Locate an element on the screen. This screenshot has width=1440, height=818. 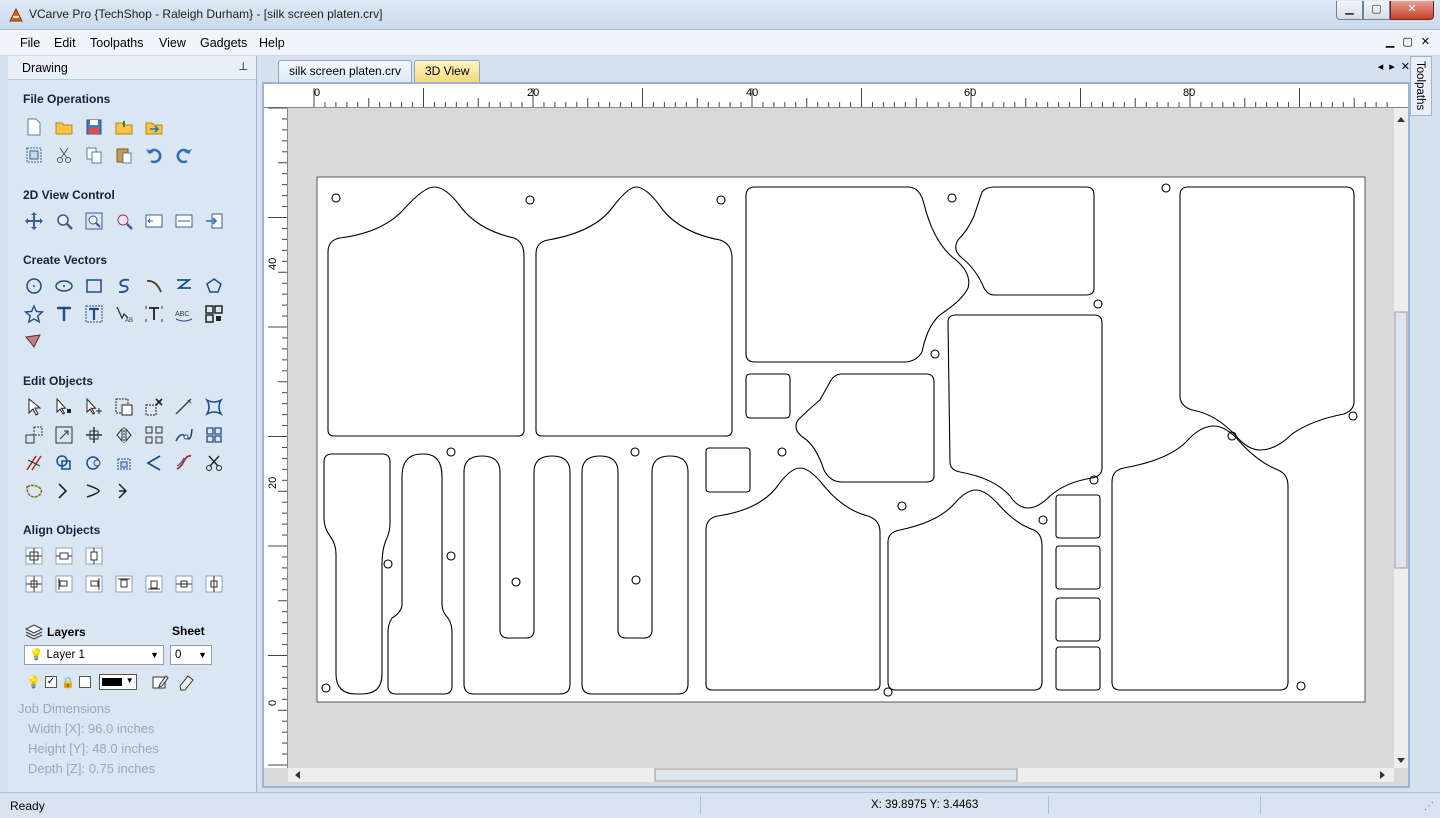
pan-icon is located at coordinates (34, 221).